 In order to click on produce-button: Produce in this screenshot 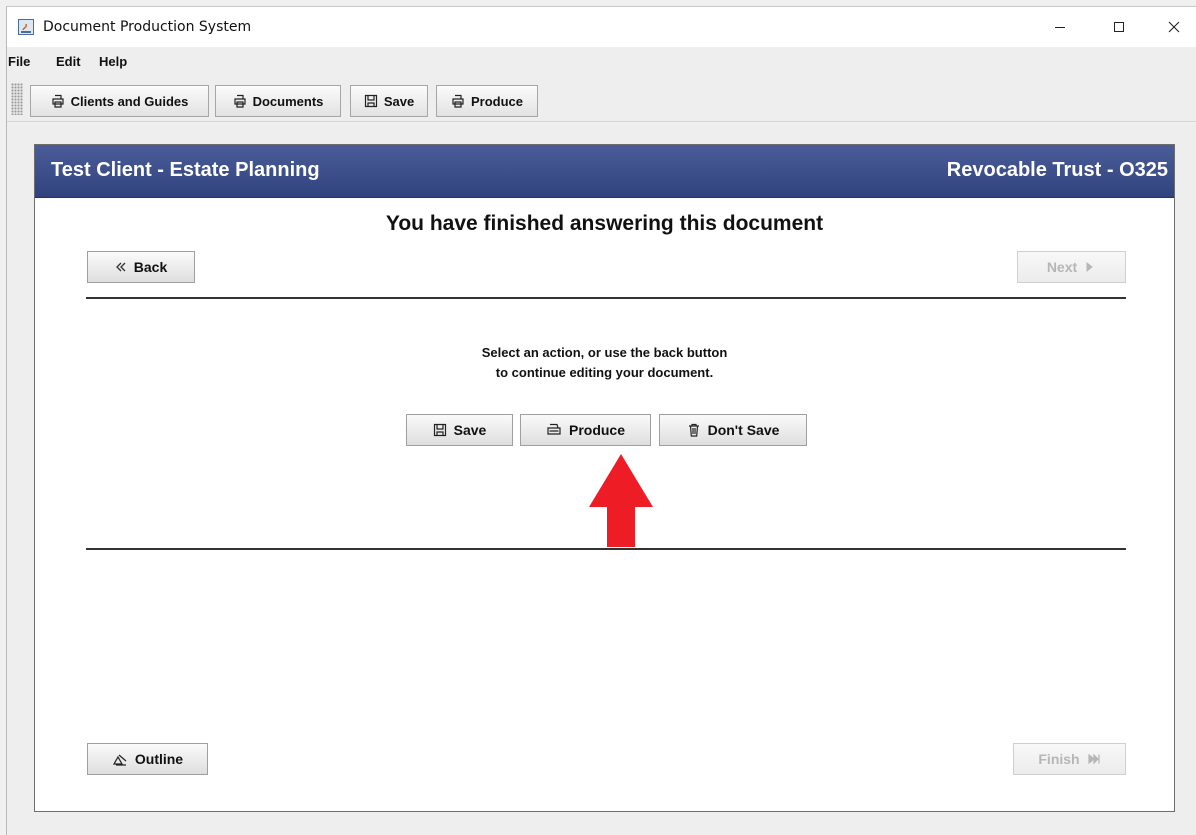, I will do `click(585, 430)`.